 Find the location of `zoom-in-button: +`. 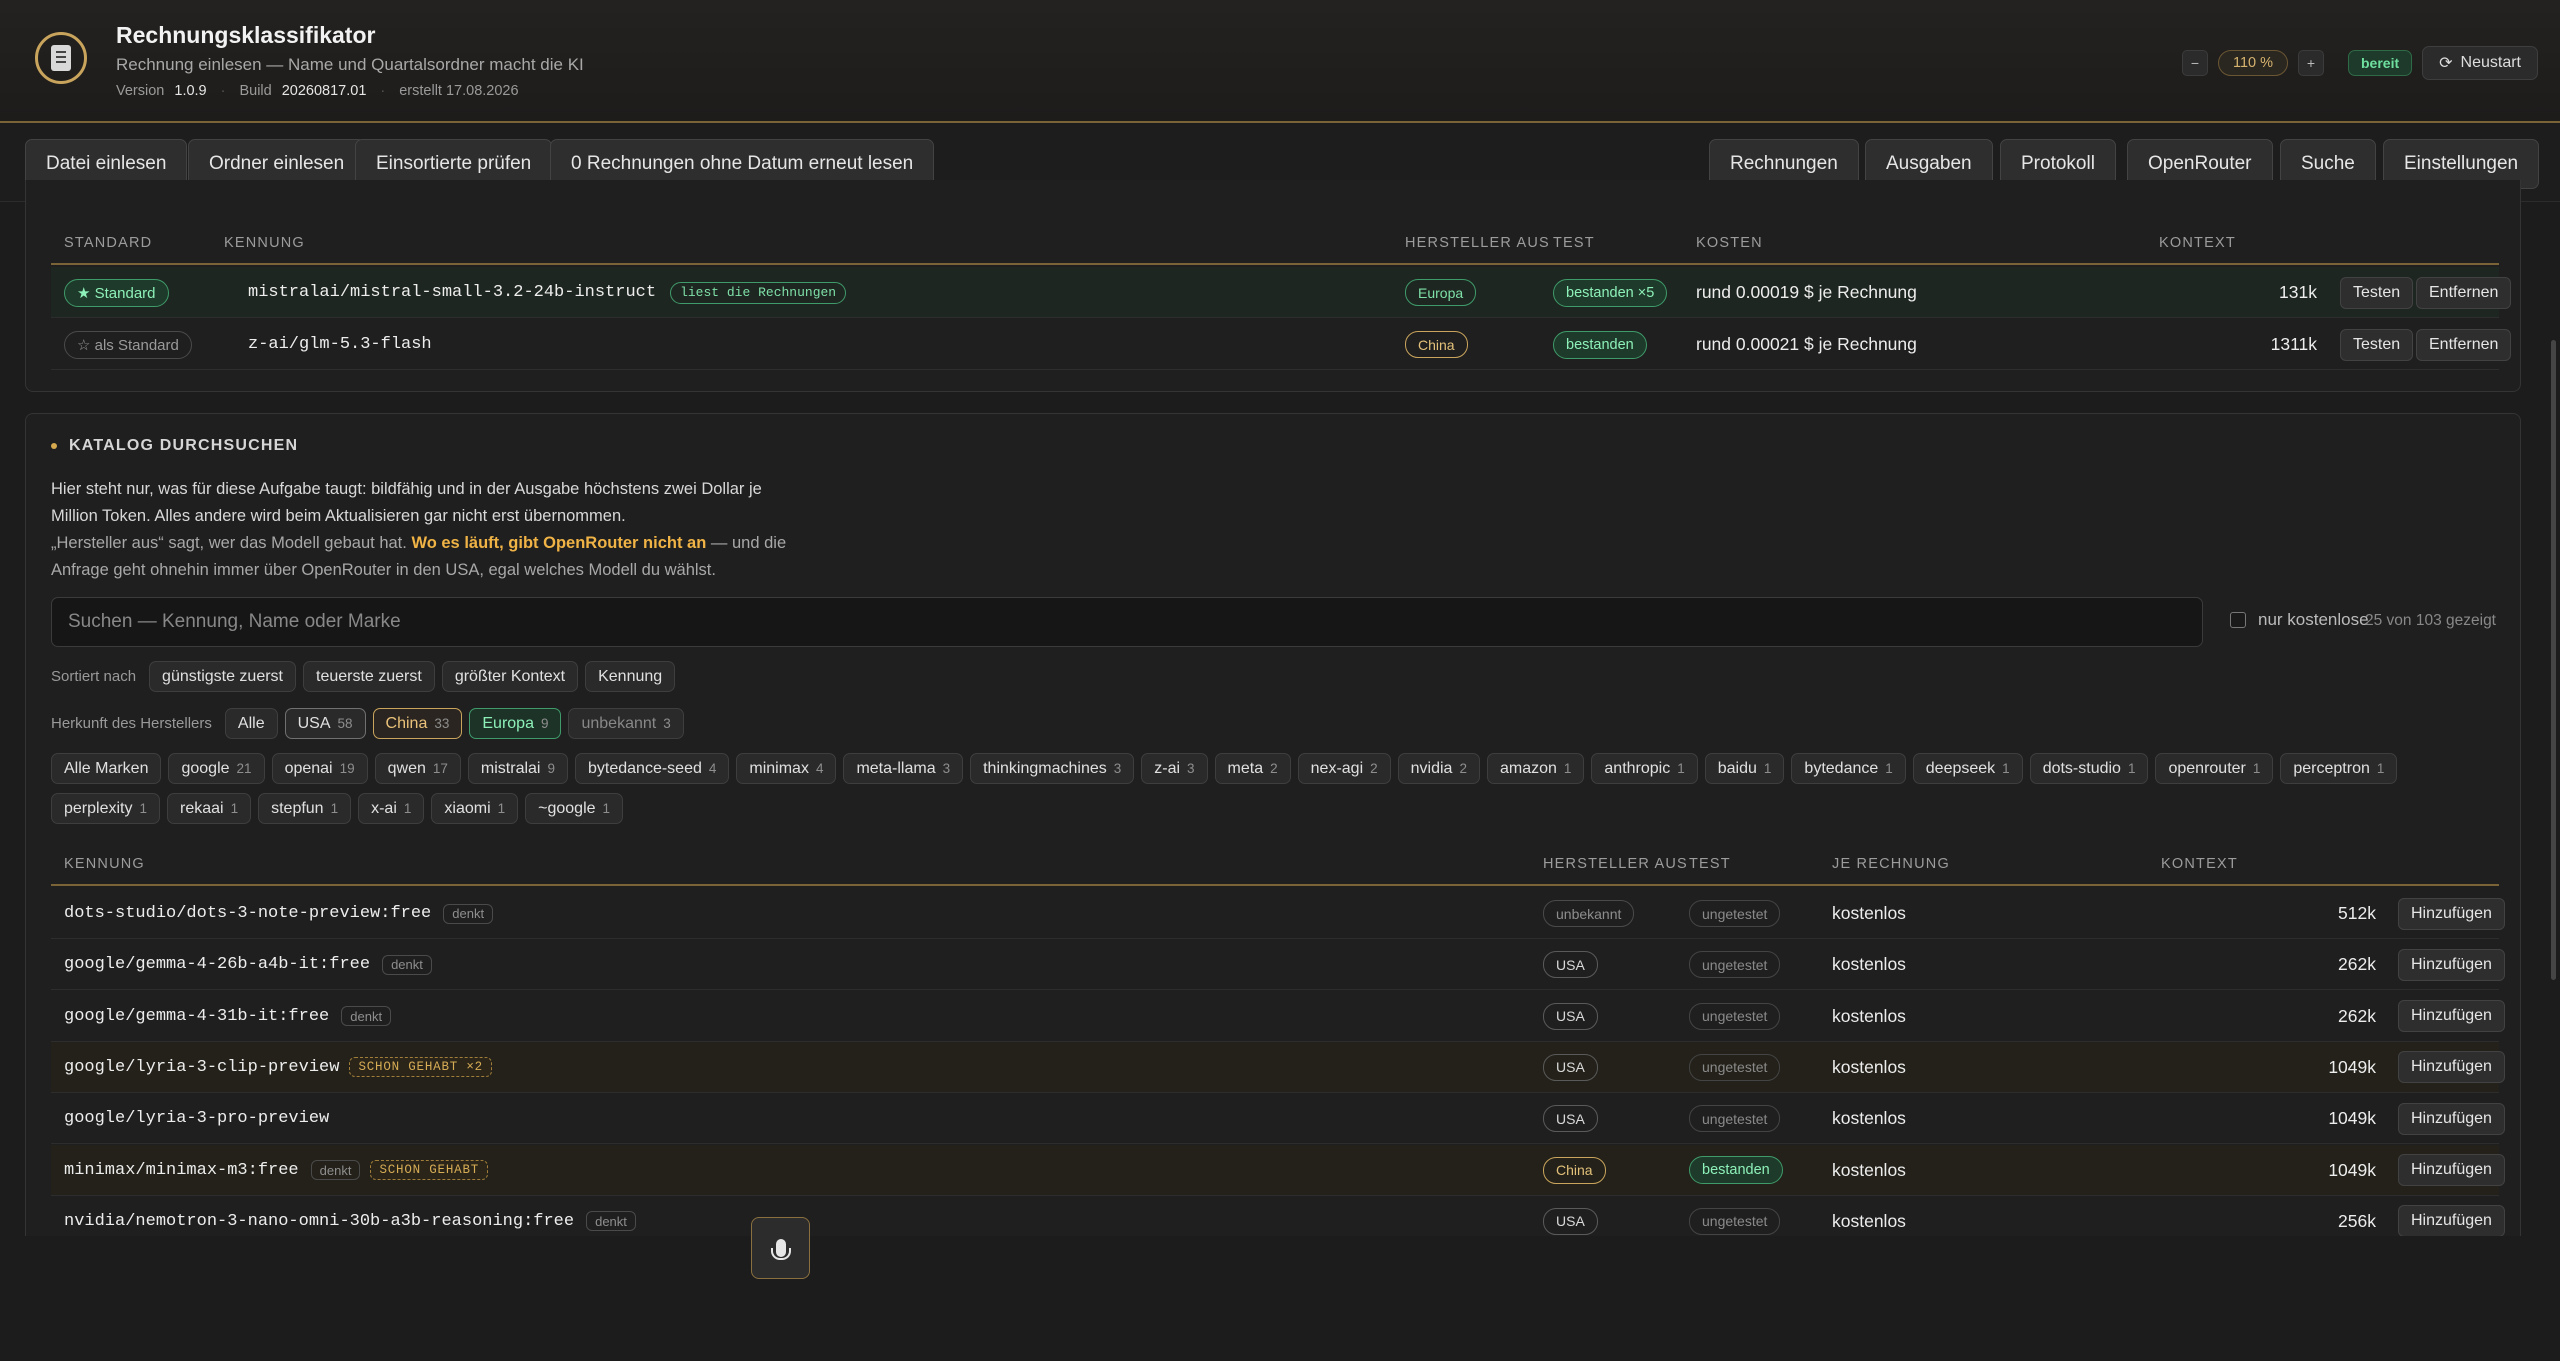

zoom-in-button: + is located at coordinates (2311, 63).